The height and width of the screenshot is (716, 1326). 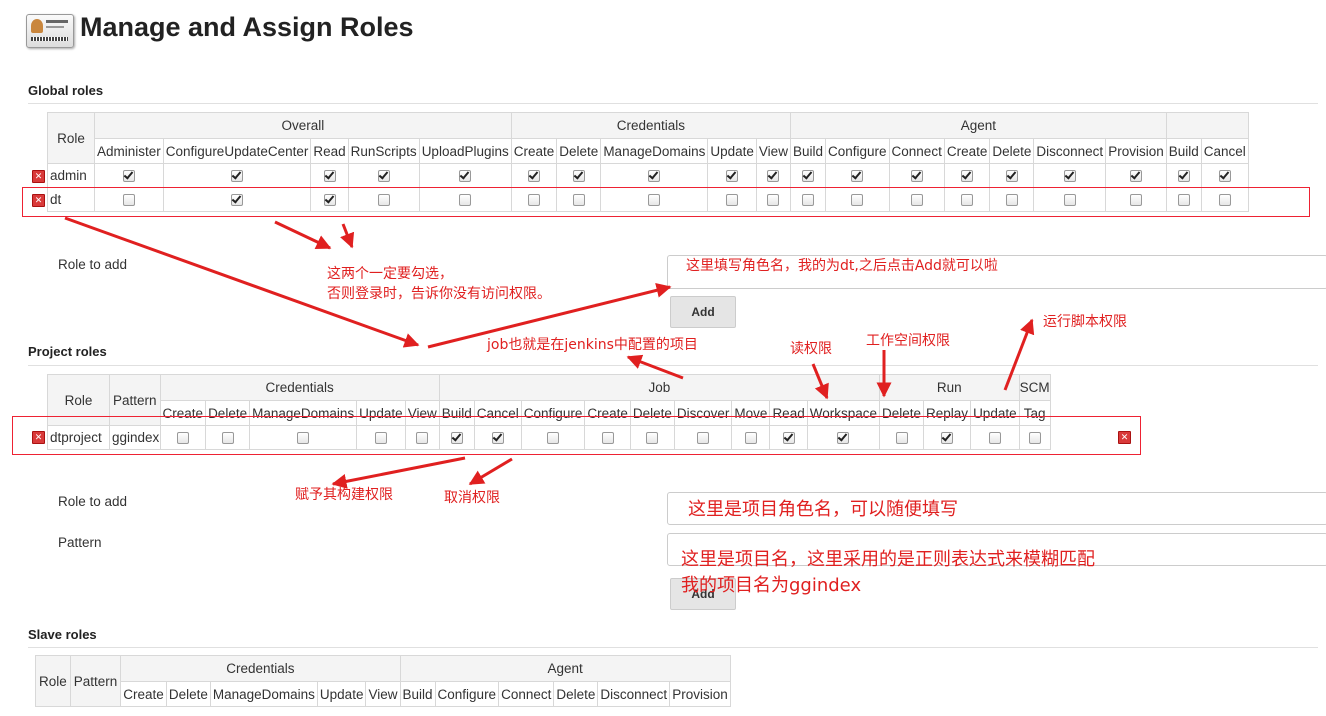 What do you see at coordinates (811, 349) in the screenshot?
I see `annotation-read: 读权限` at bounding box center [811, 349].